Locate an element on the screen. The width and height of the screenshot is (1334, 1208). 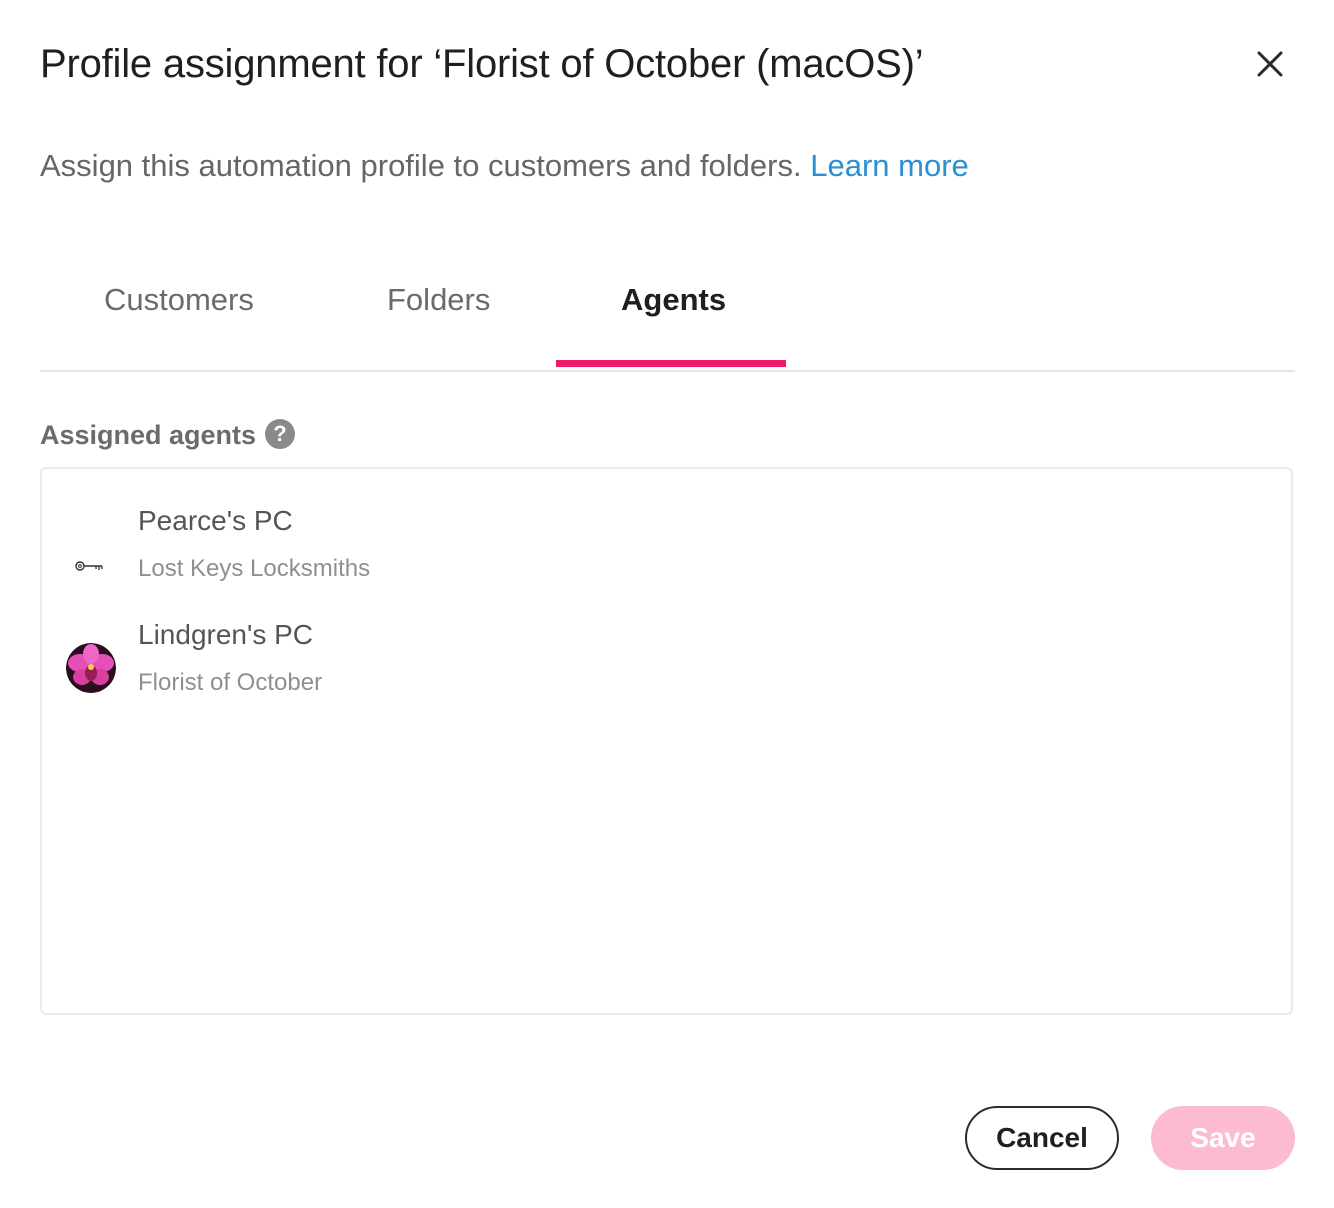
key-icon is located at coordinates (91, 554).